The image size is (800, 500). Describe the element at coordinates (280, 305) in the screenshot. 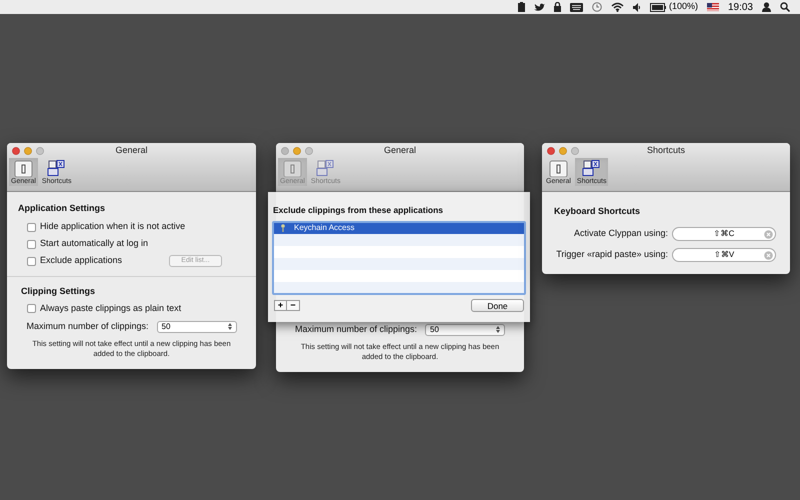

I see `add-button: +` at that location.